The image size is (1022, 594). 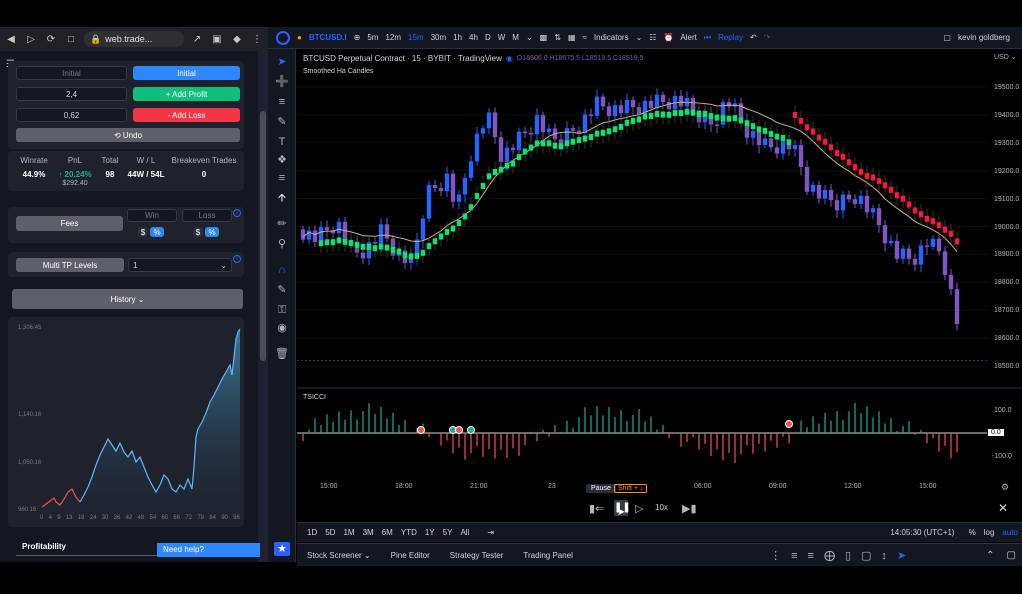 I want to click on tab-trading-panel: Trading Panel, so click(x=548, y=555).